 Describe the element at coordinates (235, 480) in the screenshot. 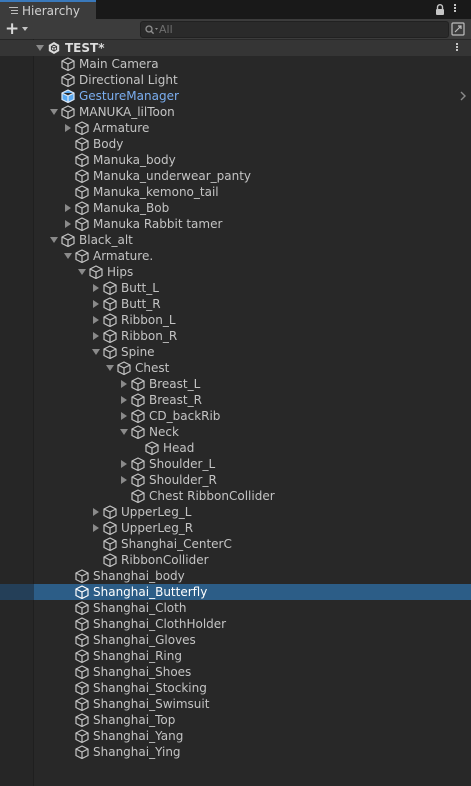

I see `hierarchy-row-shoulder-r: Shoulder_R` at that location.